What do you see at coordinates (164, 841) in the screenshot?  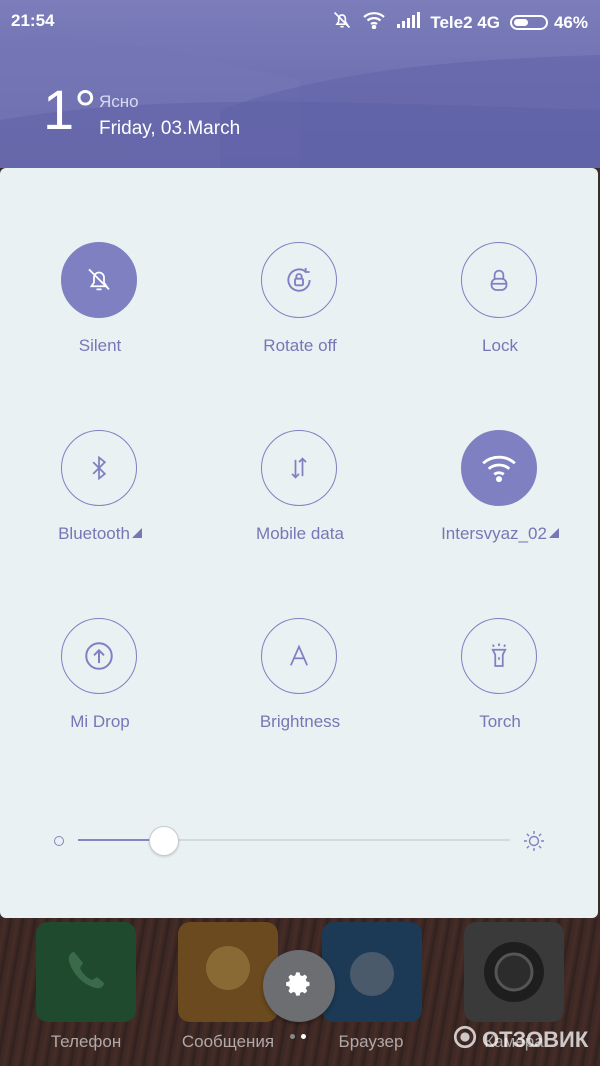 I see `slider-knob` at bounding box center [164, 841].